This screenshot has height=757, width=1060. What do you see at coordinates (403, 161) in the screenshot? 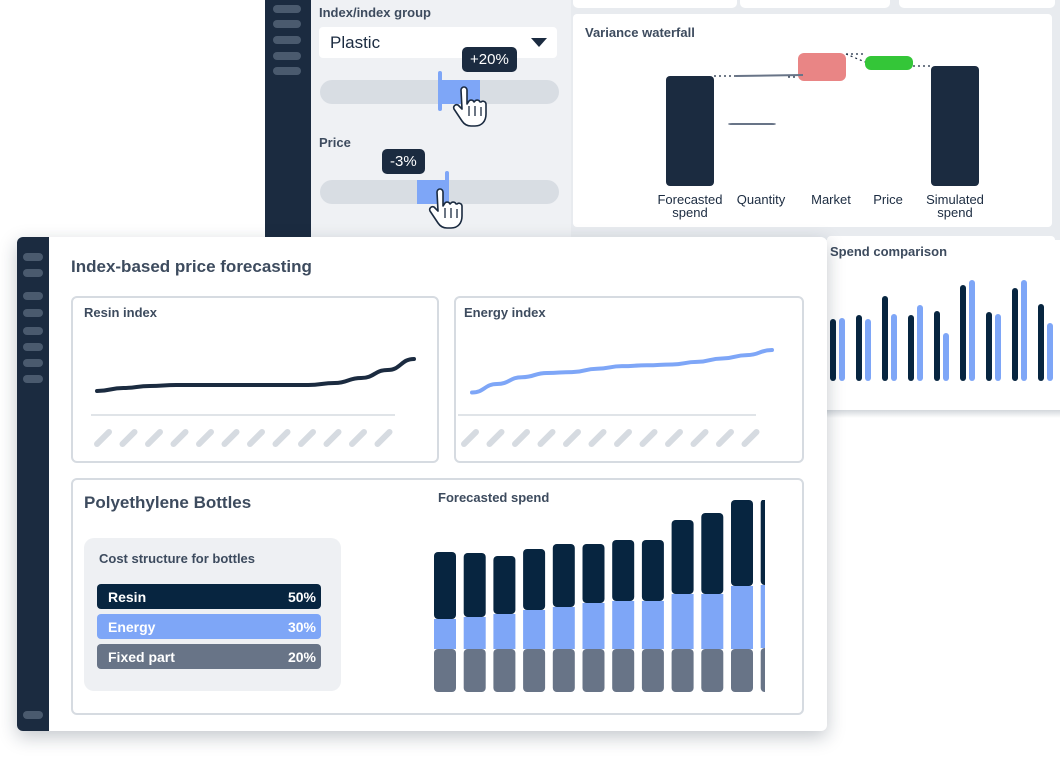
I see `price-slider-tooltip: -3%` at bounding box center [403, 161].